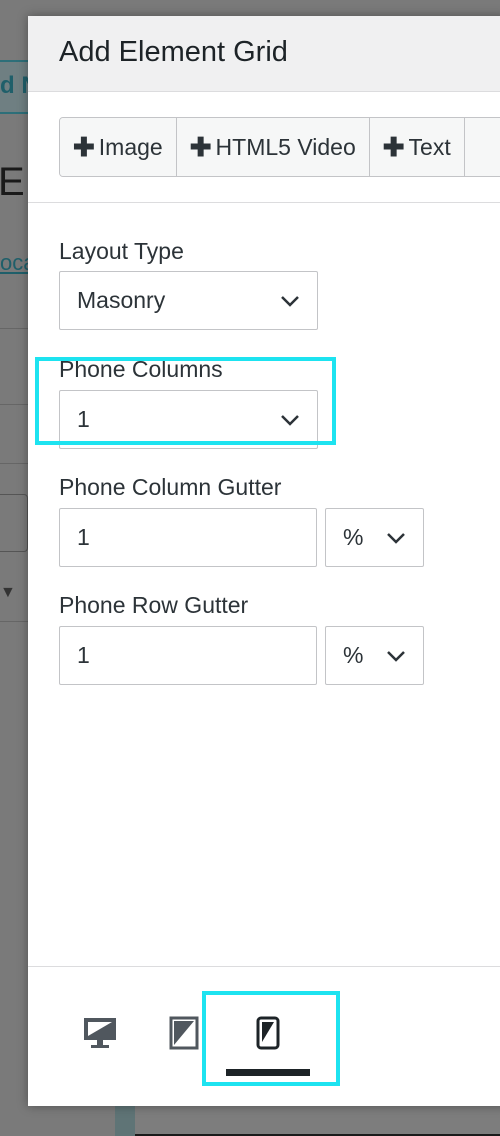 The width and height of the screenshot is (500, 1136). What do you see at coordinates (317, 1121) in the screenshot?
I see `background-footer-inner` at bounding box center [317, 1121].